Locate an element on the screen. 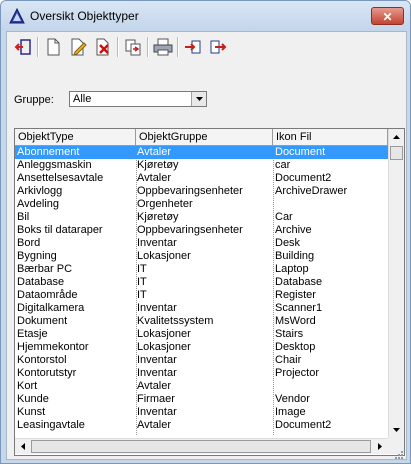 This screenshot has height=464, width=411. table-row: Bygning Lokasjoner Building is located at coordinates (201, 256).